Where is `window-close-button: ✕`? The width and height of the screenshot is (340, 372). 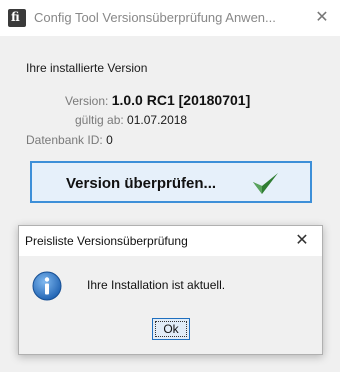
window-close-button: ✕ is located at coordinates (322, 18).